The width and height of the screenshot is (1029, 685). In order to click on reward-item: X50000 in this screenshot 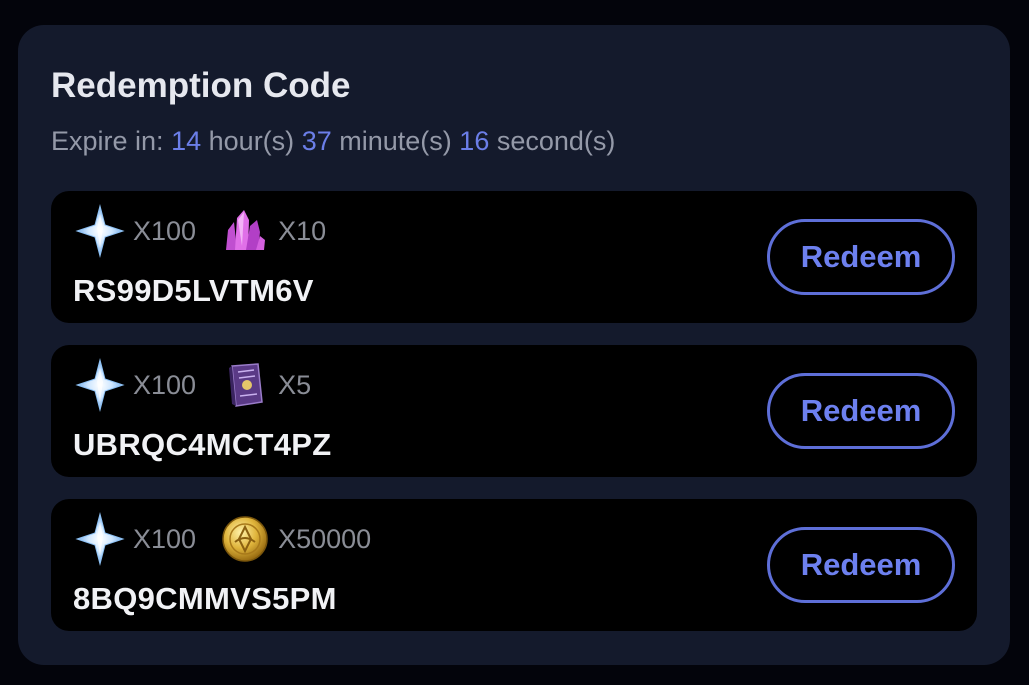, I will do `click(295, 539)`.